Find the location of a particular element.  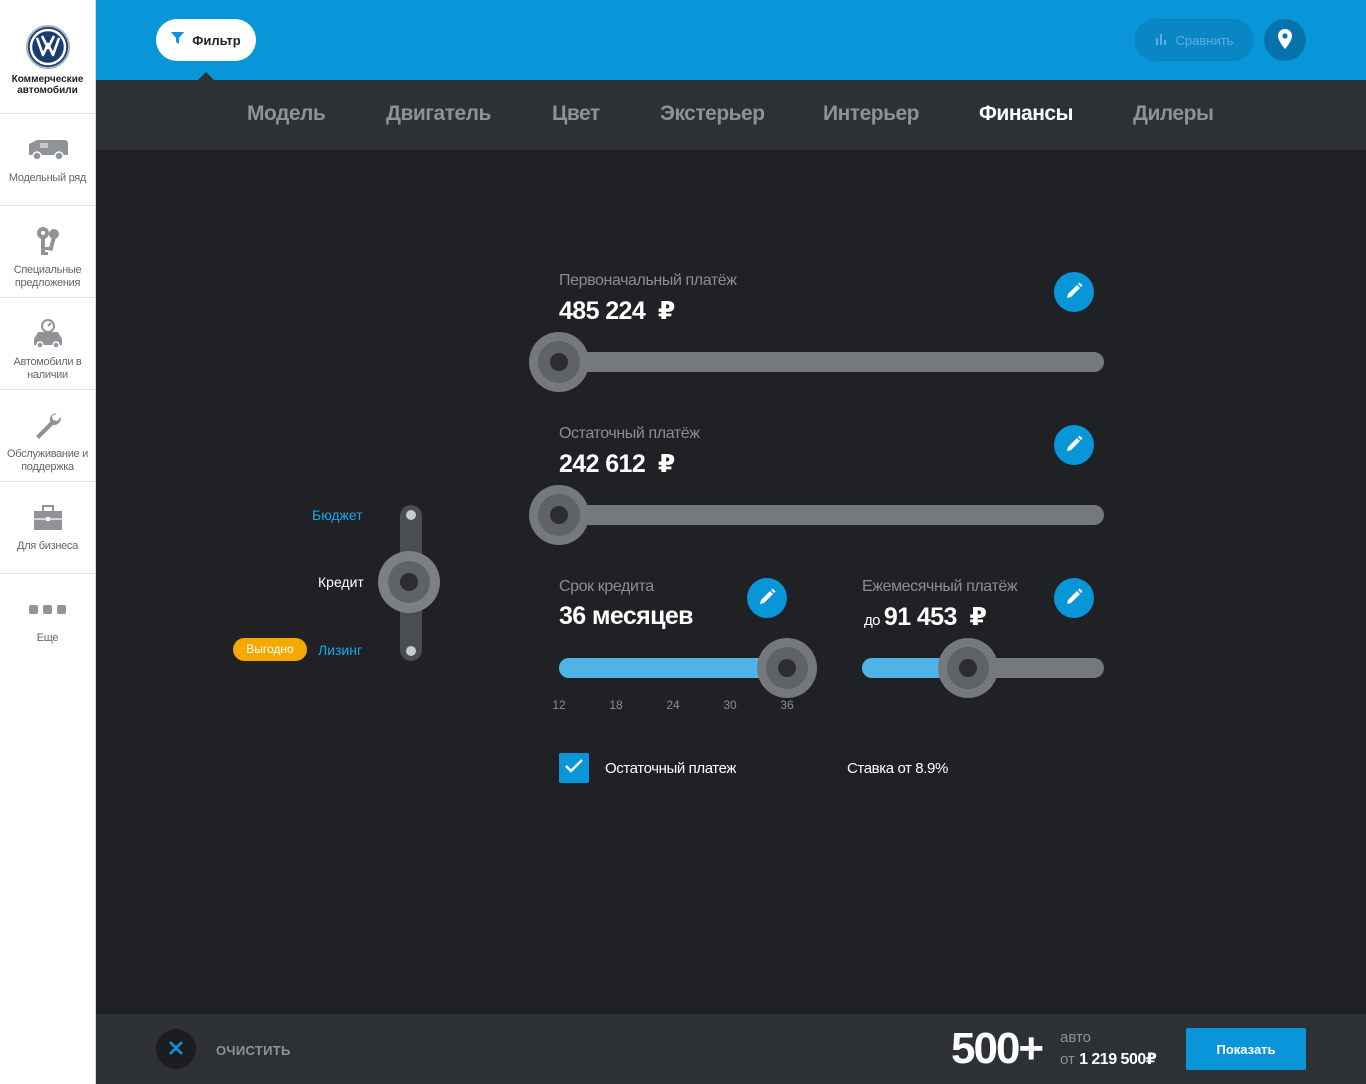

edit-monthly-payment-button is located at coordinates (1074, 598).